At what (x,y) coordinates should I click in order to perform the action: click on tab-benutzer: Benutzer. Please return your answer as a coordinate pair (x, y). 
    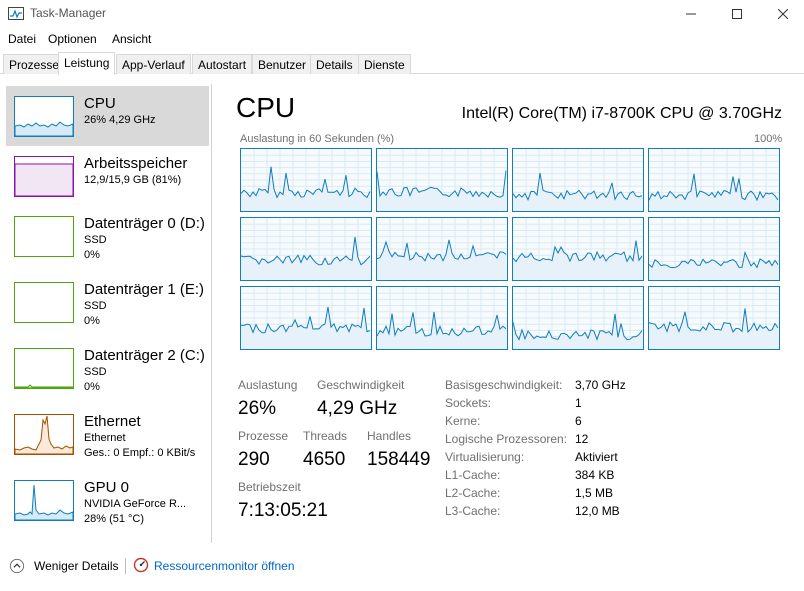
    Looking at the image, I should click on (282, 64).